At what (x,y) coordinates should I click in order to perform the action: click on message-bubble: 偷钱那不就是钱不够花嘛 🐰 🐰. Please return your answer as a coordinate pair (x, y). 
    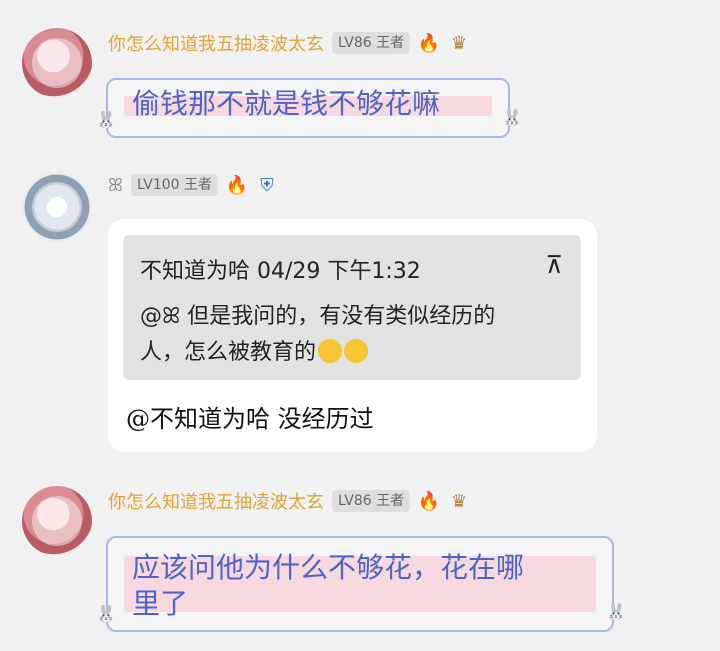
    Looking at the image, I should click on (309, 108).